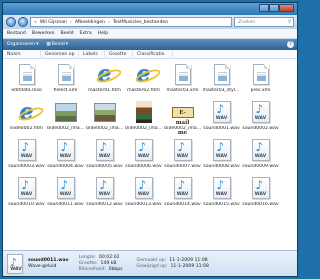 This screenshot has height=279, width=320. Describe the element at coordinates (150, 9) in the screenshot. I see `title-bar` at that location.